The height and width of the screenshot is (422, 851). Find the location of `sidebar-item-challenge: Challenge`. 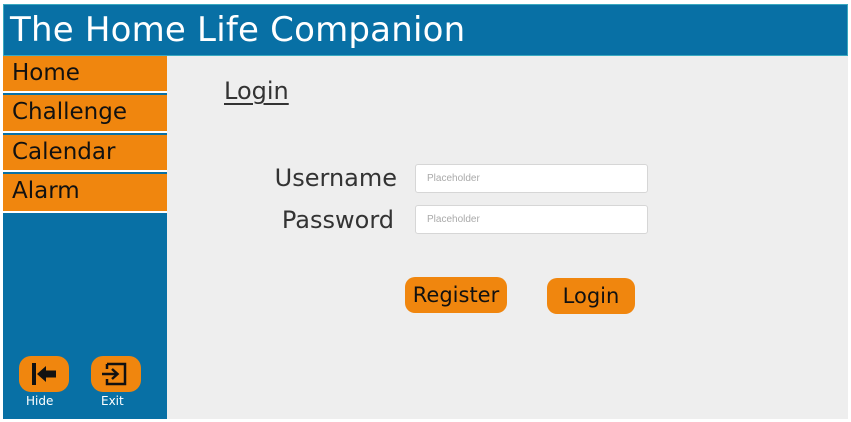

sidebar-item-challenge: Challenge is located at coordinates (85, 114).